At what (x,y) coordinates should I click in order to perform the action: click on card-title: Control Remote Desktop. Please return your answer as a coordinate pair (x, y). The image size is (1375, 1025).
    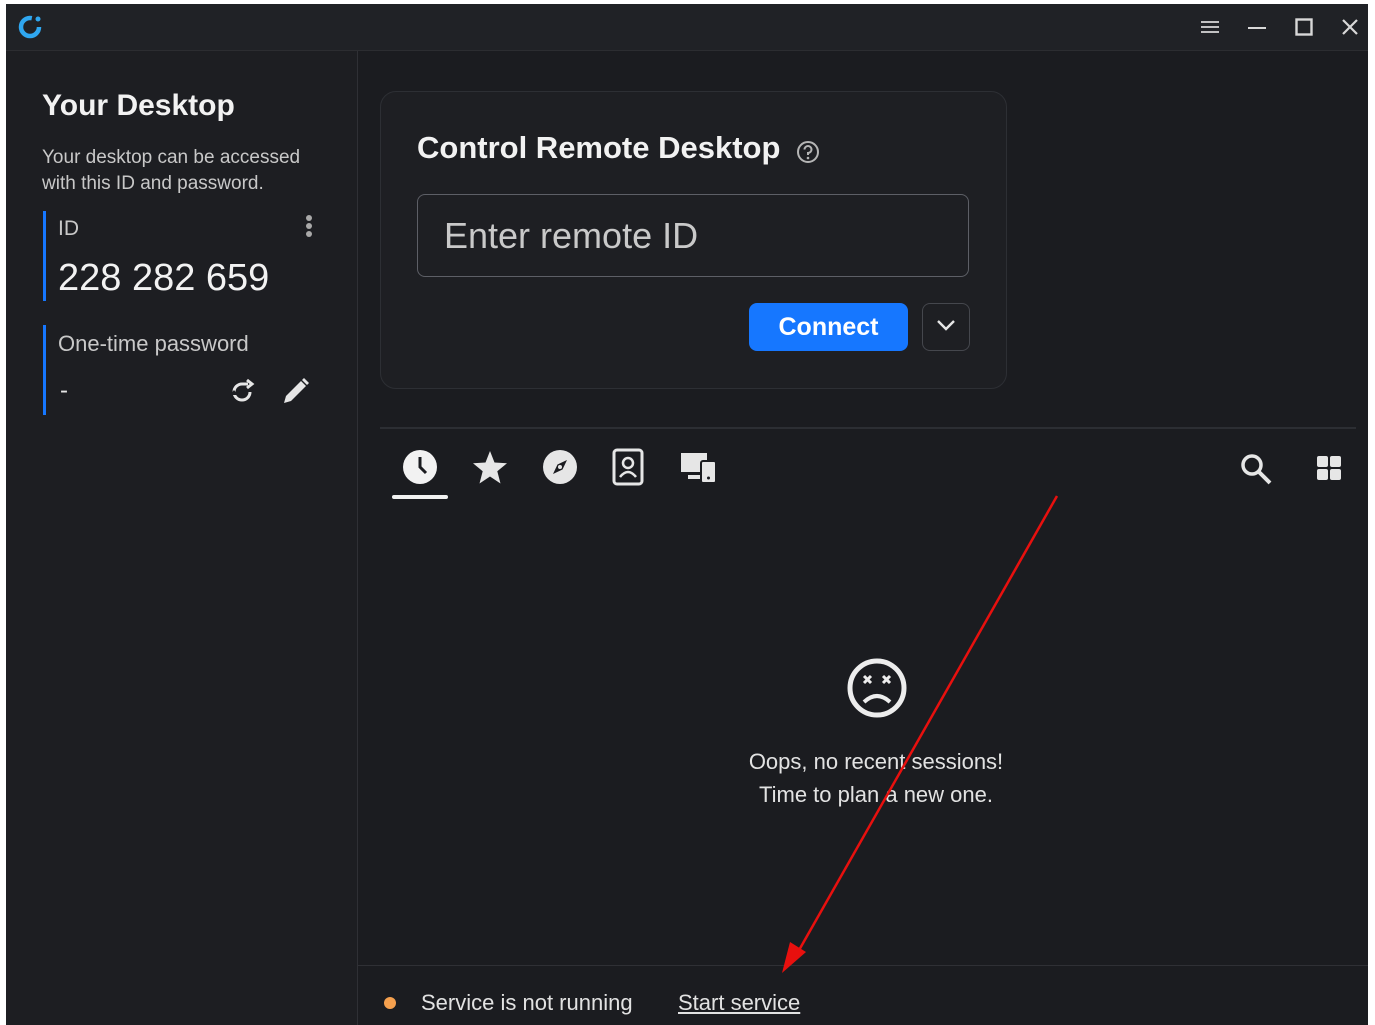
    Looking at the image, I should click on (599, 147).